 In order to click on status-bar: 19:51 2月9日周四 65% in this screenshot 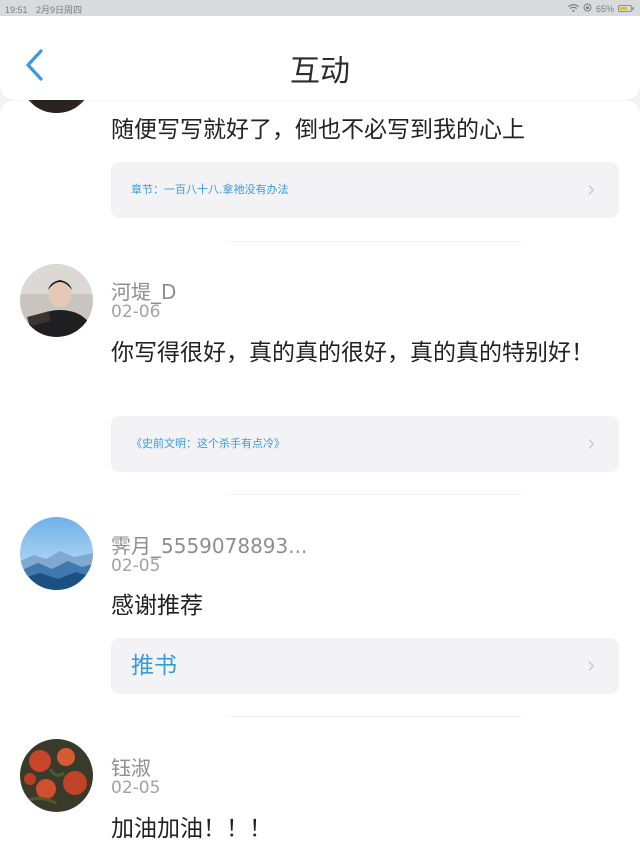, I will do `click(320, 8)`.